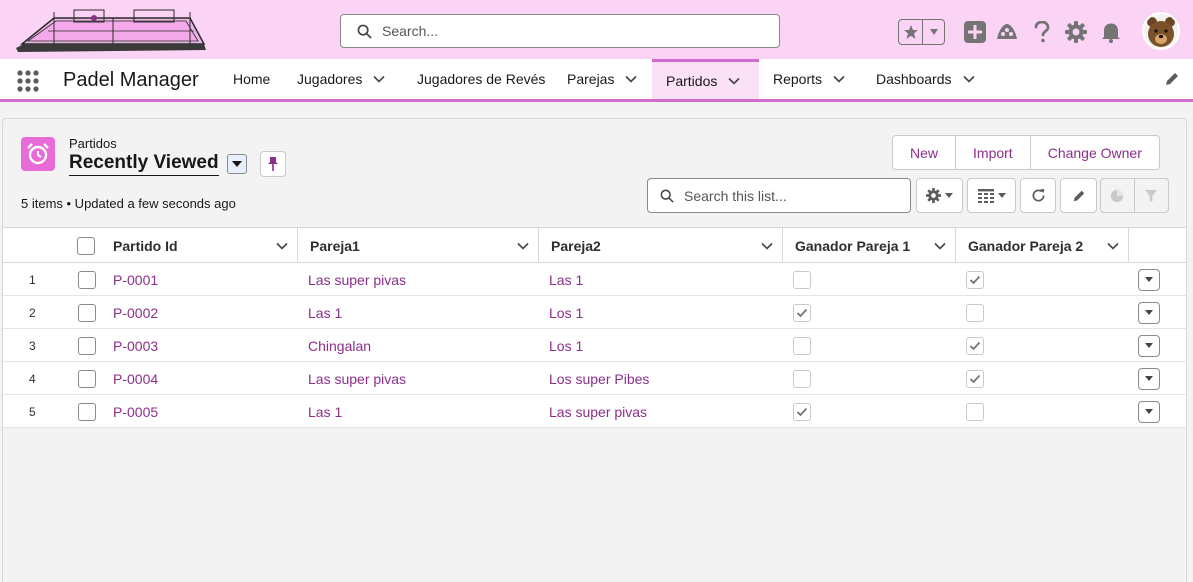 This screenshot has width=1193, height=582. What do you see at coordinates (237, 164) in the screenshot?
I see `list-view-picker-button` at bounding box center [237, 164].